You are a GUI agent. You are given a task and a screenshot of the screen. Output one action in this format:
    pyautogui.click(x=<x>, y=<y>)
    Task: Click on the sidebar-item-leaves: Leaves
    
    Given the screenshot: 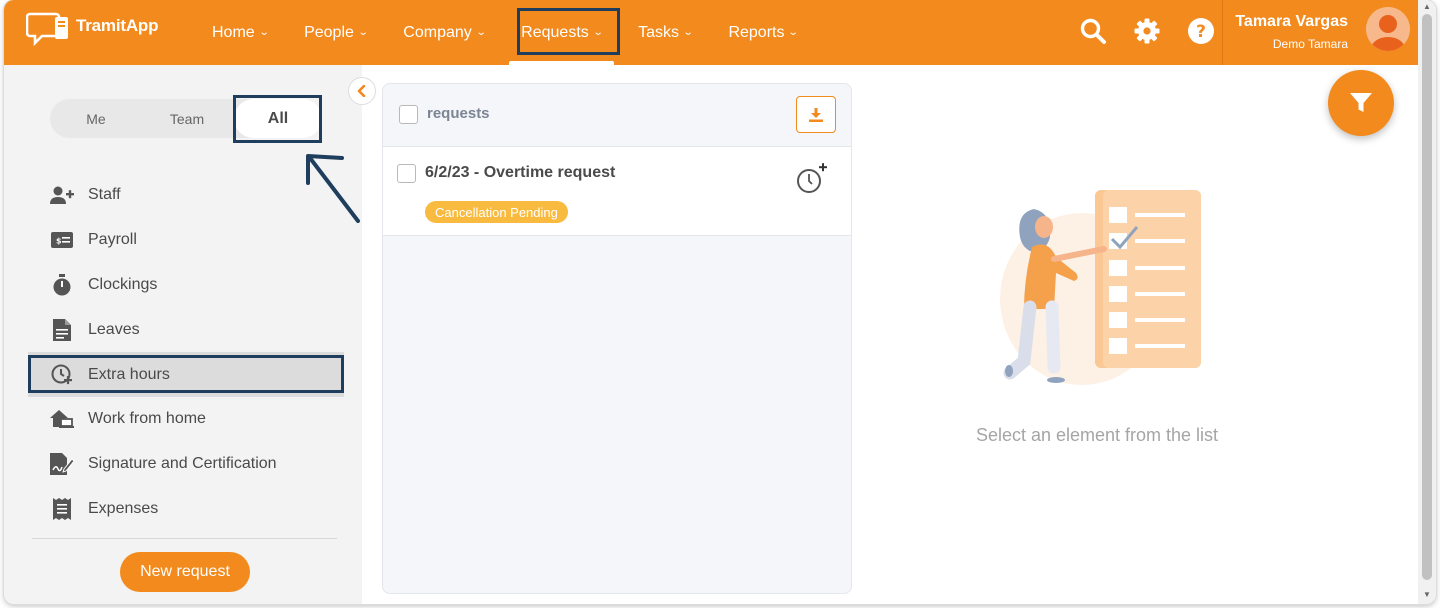 What is the action you would take?
    pyautogui.click(x=186, y=329)
    